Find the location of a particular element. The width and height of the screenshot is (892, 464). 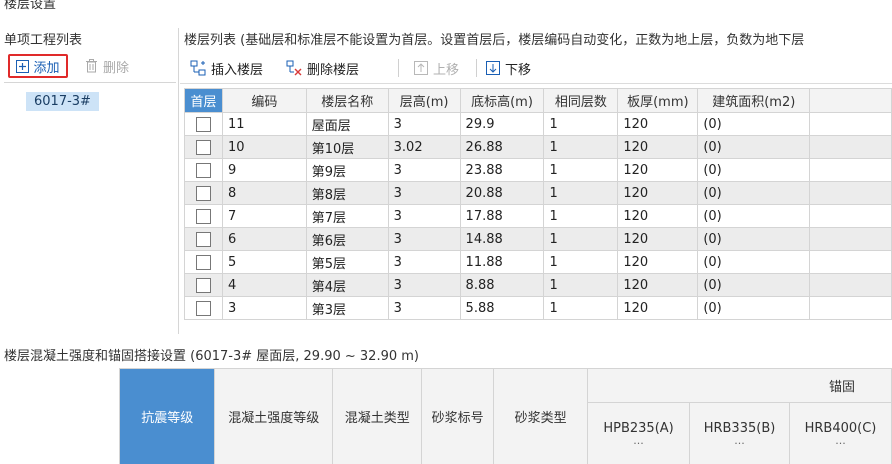

floor-row: 11 屋面层 3 29.9 1 120 (0) is located at coordinates (538, 124).